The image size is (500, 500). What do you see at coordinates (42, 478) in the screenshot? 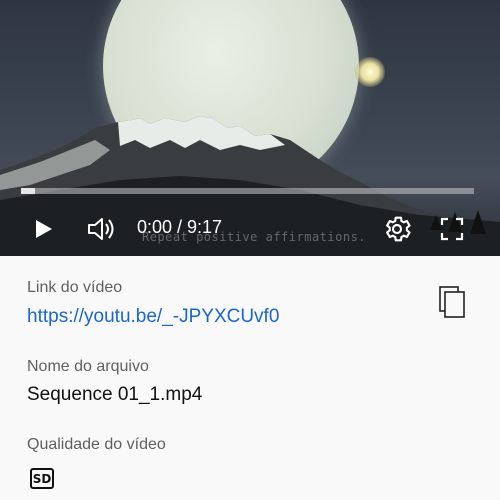
I see `quality-badge: SD` at bounding box center [42, 478].